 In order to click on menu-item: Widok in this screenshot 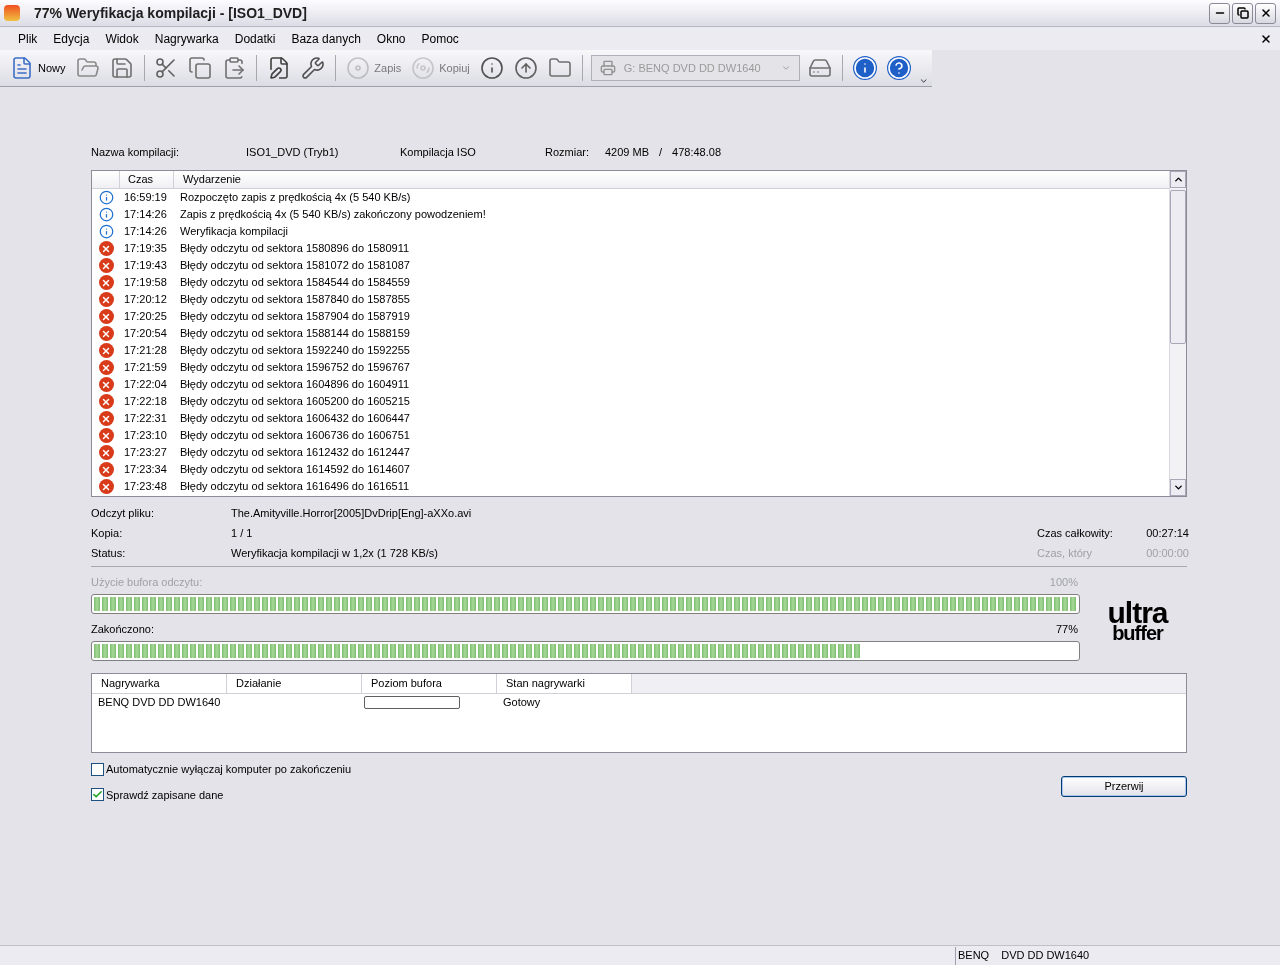, I will do `click(122, 38)`.